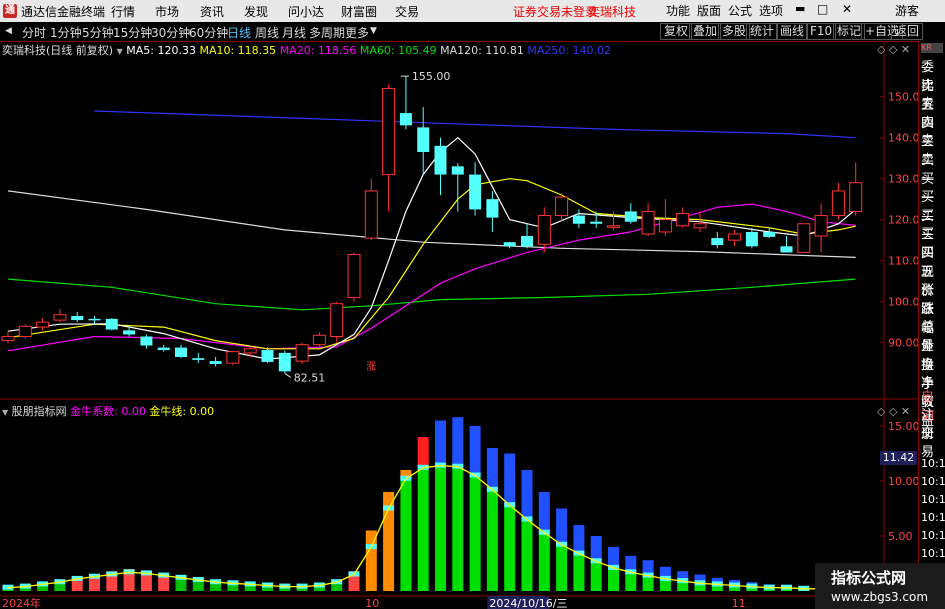  Describe the element at coordinates (880, 586) in the screenshot. I see `watermark: 指标公式网 www.zbgs3.com` at that location.